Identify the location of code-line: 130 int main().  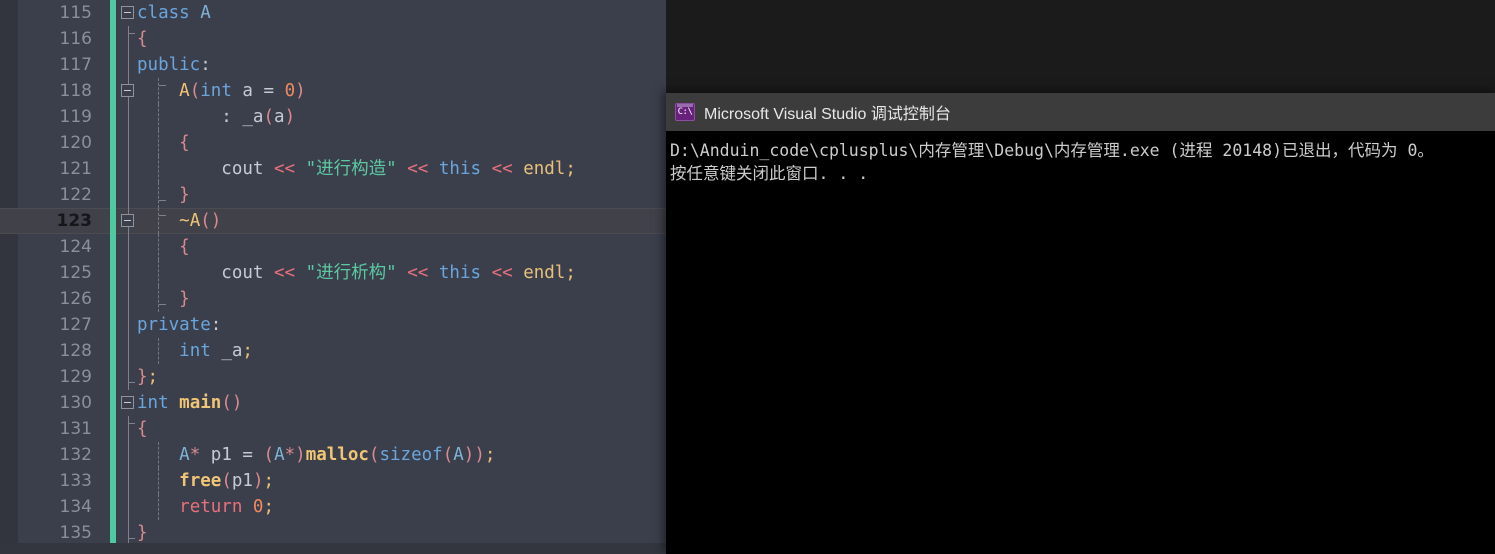
(333, 403).